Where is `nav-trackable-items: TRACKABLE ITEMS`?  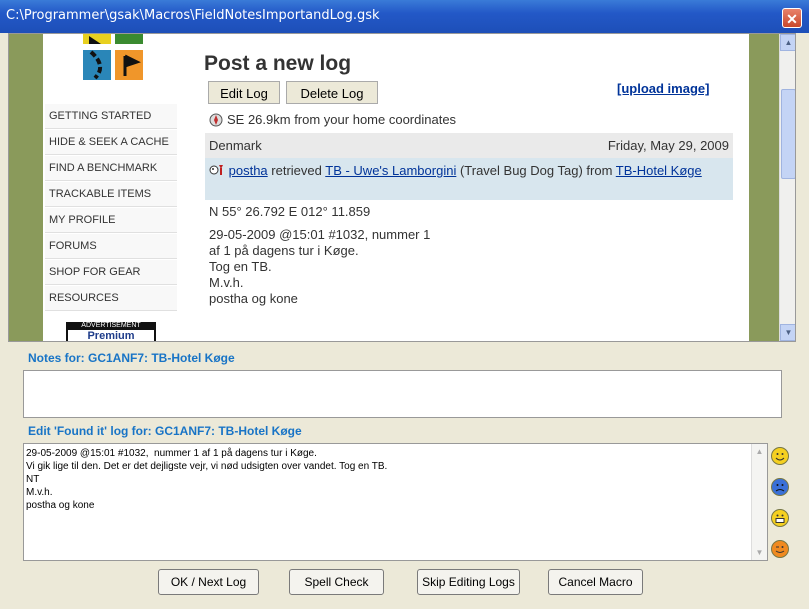
nav-trackable-items: TRACKABLE ITEMS is located at coordinates (111, 194).